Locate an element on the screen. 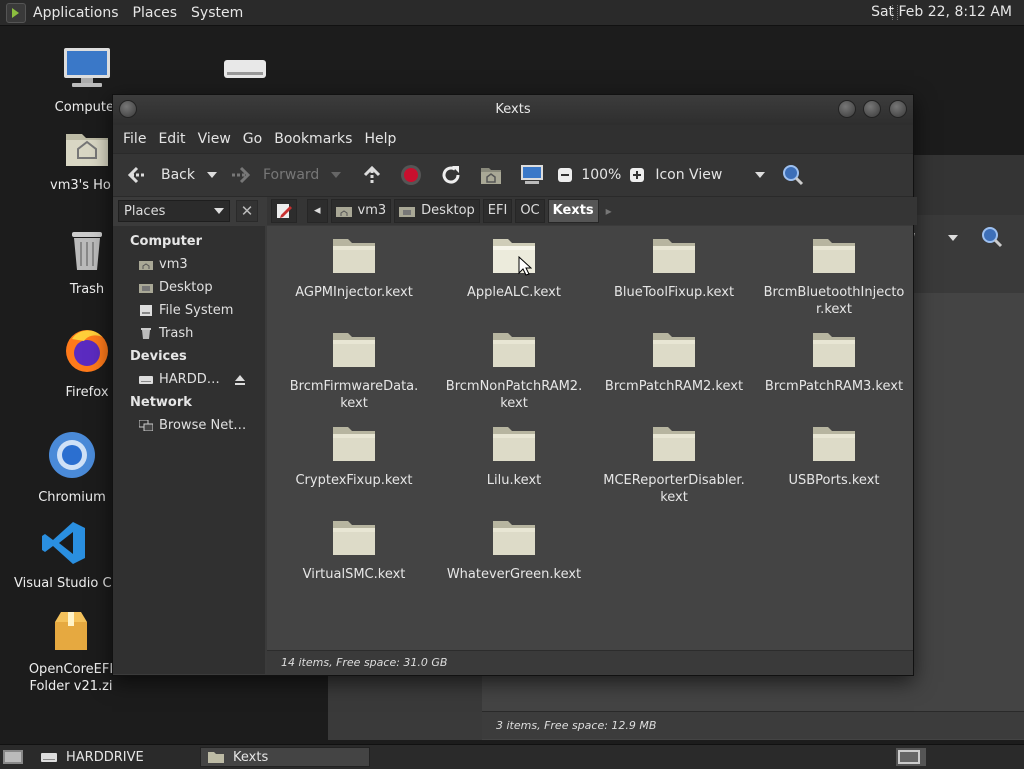 This screenshot has height=769, width=1024. taskbar-item-harddrive: HARDDRIVE is located at coordinates (116, 757).